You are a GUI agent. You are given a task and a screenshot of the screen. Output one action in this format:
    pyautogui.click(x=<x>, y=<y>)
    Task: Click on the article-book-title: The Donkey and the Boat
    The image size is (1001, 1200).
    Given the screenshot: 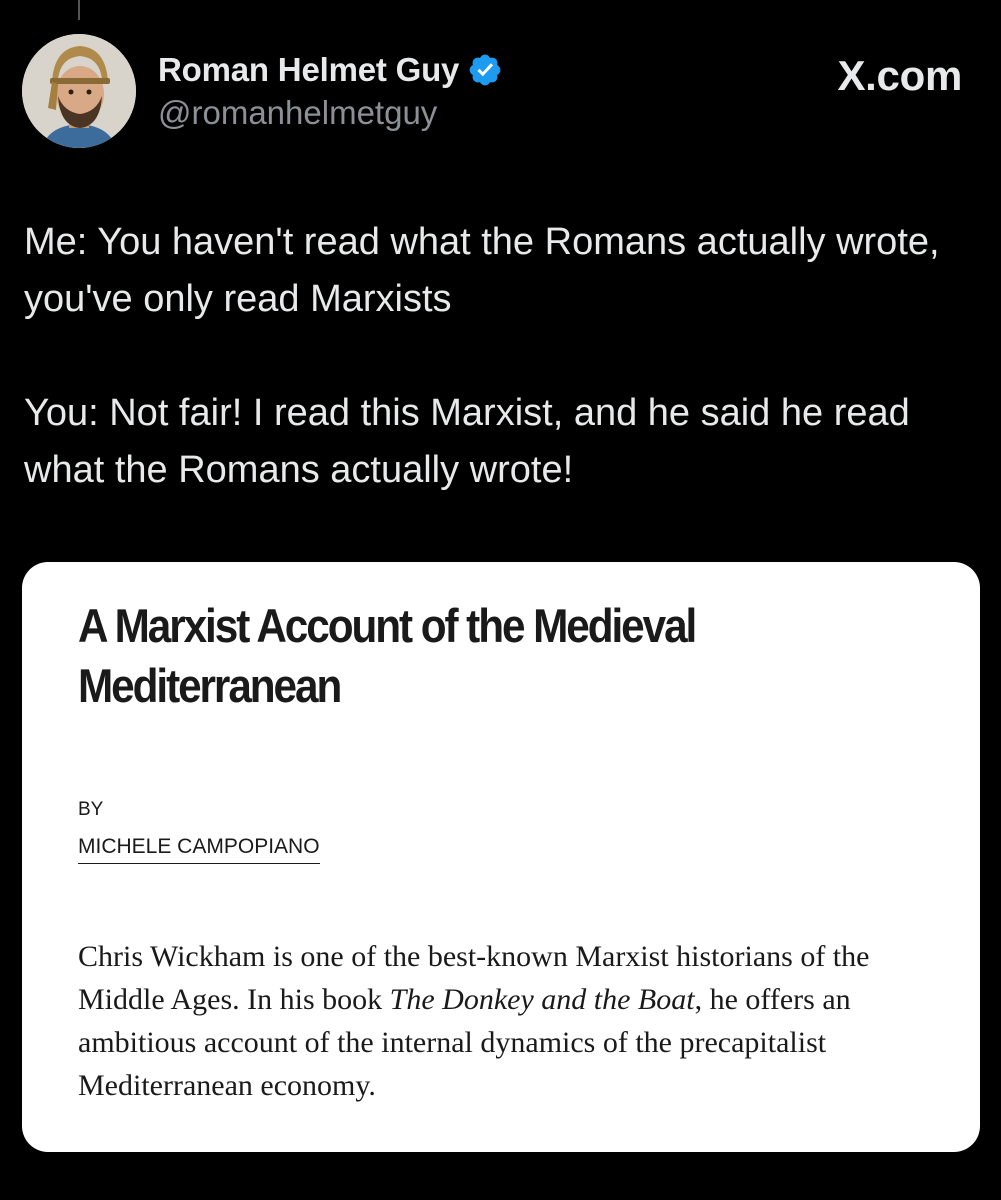 What is the action you would take?
    pyautogui.click(x=542, y=999)
    